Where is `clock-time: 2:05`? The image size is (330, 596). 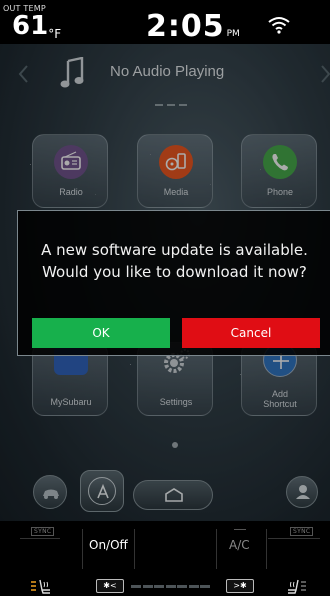
clock-time: 2:05 is located at coordinates (185, 26).